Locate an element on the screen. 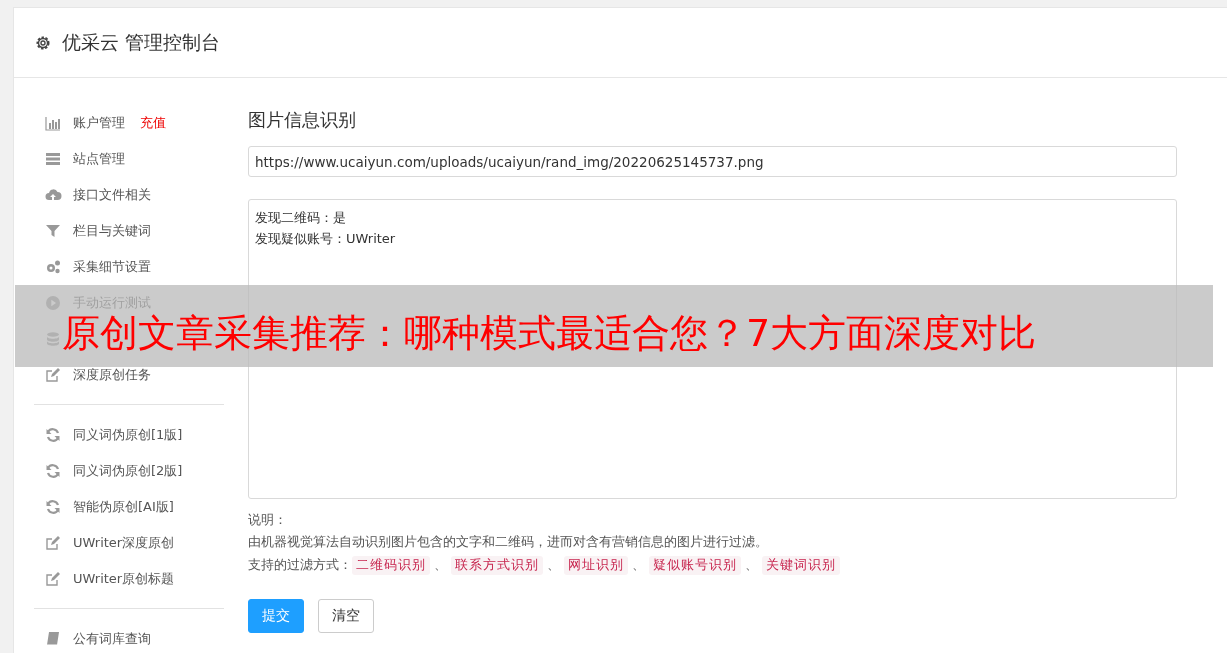 This screenshot has height=653, width=1227. sidebar-item: 同义词伪原创[1版] is located at coordinates (128, 435).